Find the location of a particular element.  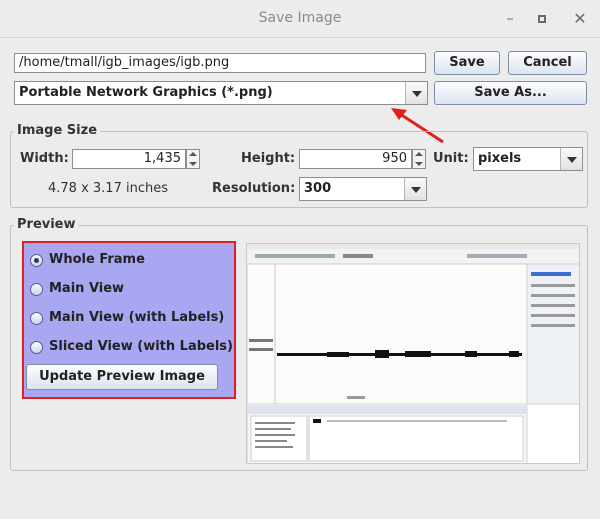

unit-select: pixels is located at coordinates (528, 159).